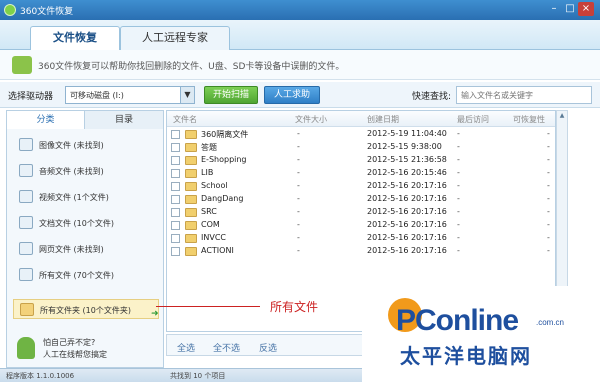 The image size is (600, 382). Describe the element at coordinates (268, 347) in the screenshot. I see `invert-selection-link: 反选` at that location.